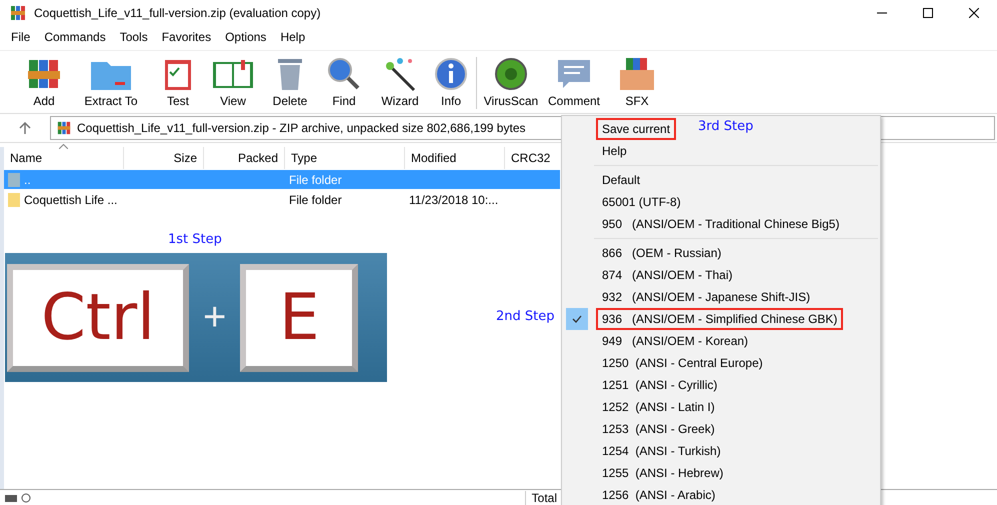 This screenshot has height=505, width=997. I want to click on menu-option: 65001 (UTF-8), so click(721, 202).